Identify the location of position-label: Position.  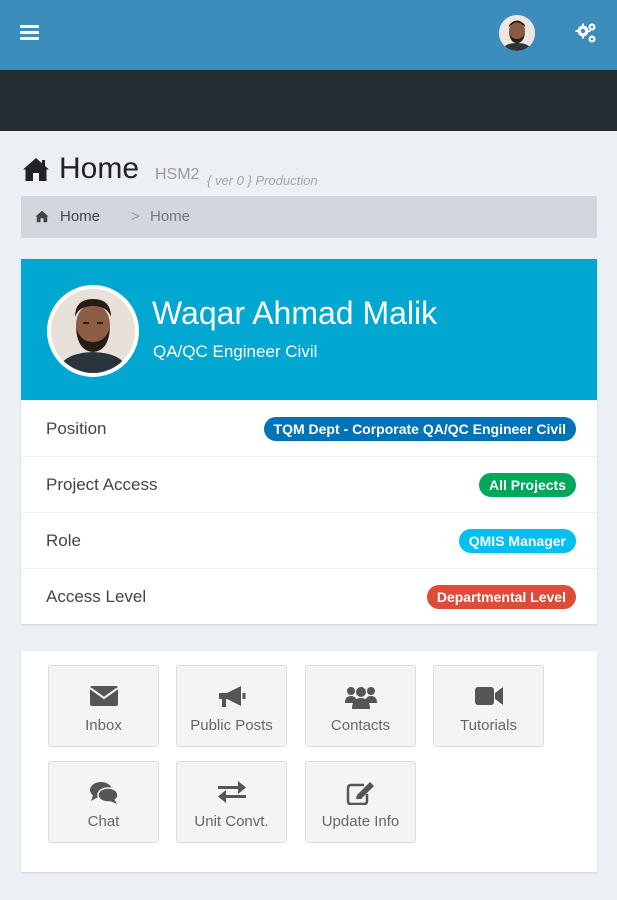
(76, 428).